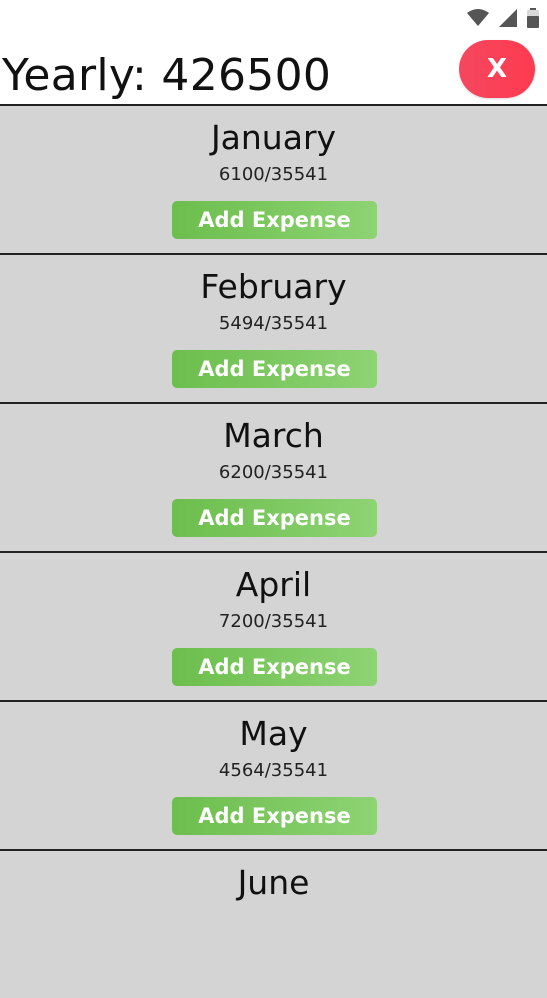 This screenshot has height=998, width=547. What do you see at coordinates (274, 220) in the screenshot?
I see `add-expense-button-january: Add Expense` at bounding box center [274, 220].